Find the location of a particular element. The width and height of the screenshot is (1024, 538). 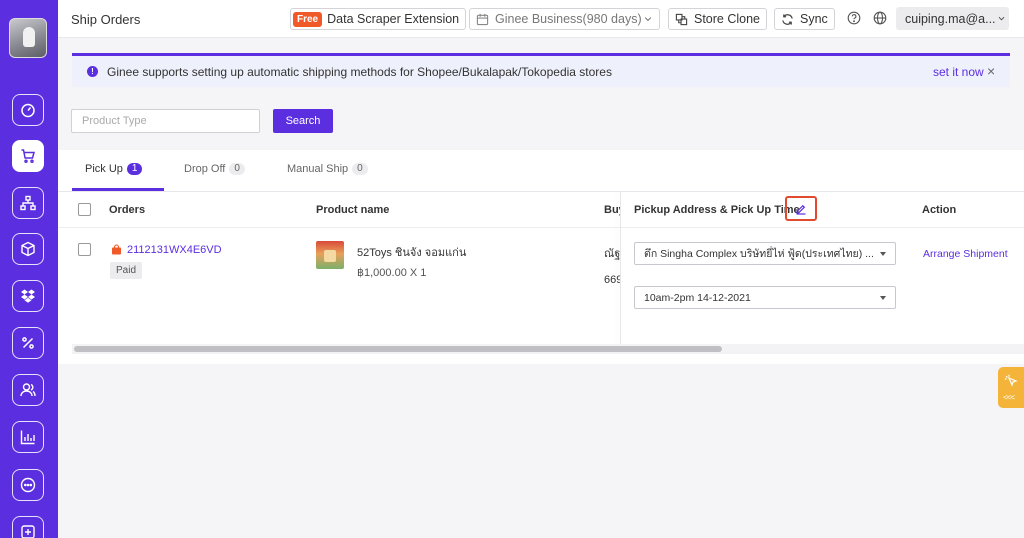

sidebar-item-chat is located at coordinates (28, 485).